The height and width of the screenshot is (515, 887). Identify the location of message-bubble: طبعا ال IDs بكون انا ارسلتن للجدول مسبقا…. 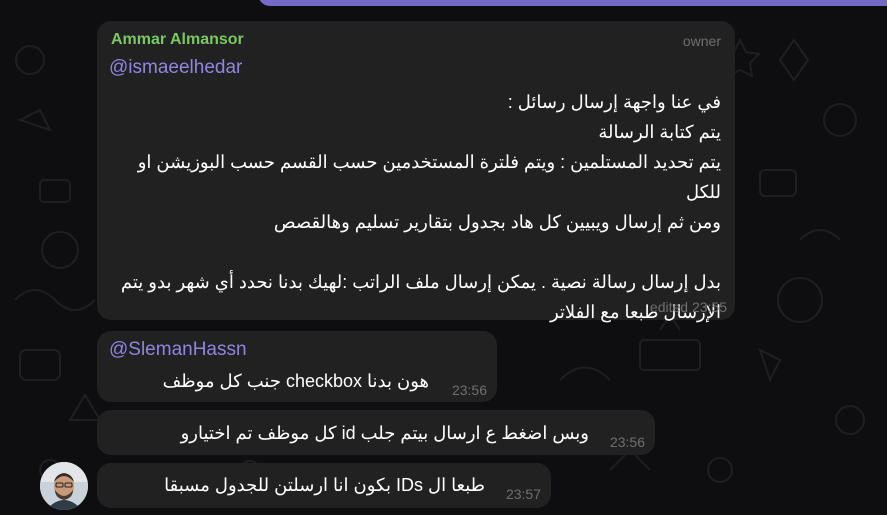
(324, 485).